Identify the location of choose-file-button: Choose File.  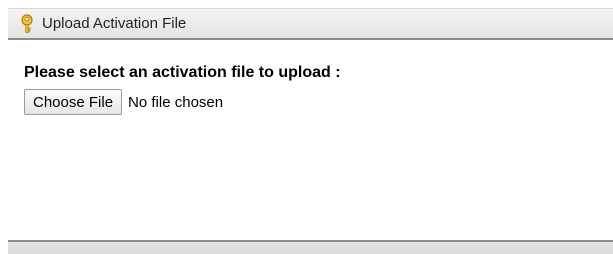
(73, 102).